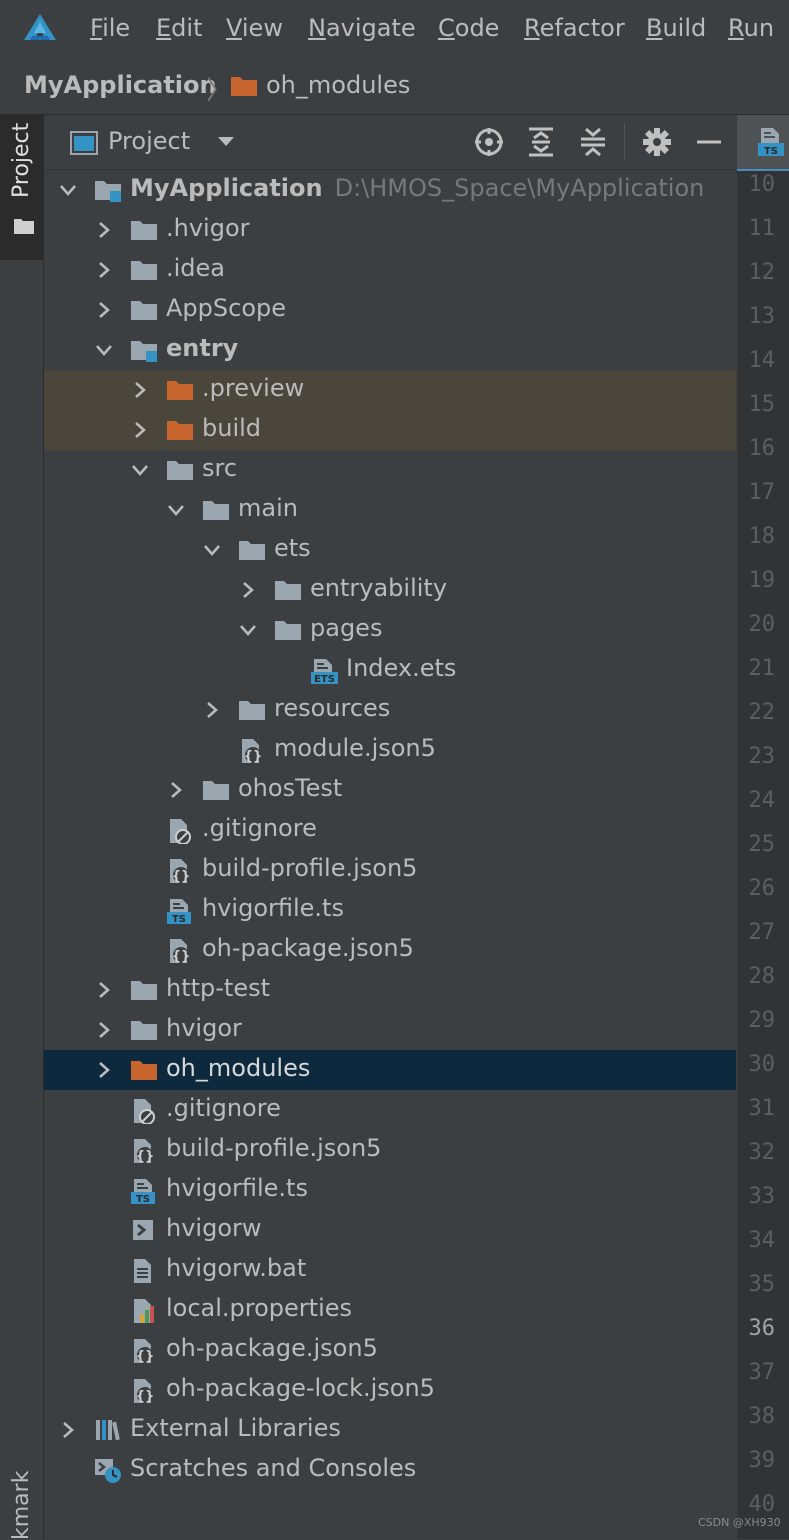 The width and height of the screenshot is (789, 1540). I want to click on line-number: 30, so click(756, 1064).